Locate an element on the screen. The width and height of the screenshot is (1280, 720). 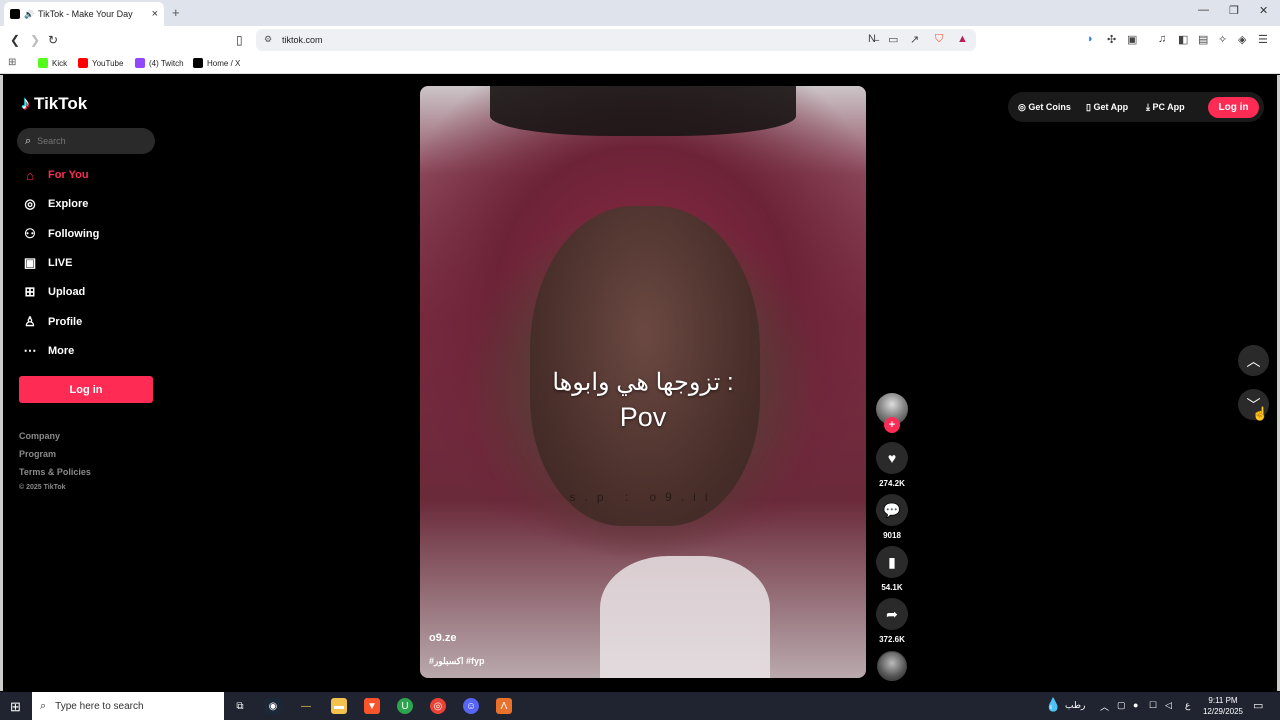
get-app-link: ▯ Get App is located at coordinates (1107, 107).